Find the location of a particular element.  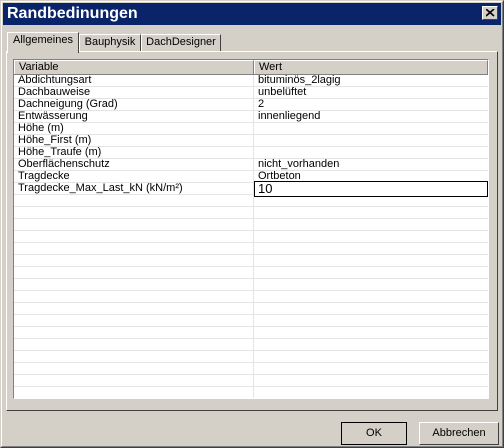

grid-header: Variable Wert is located at coordinates (251, 67).